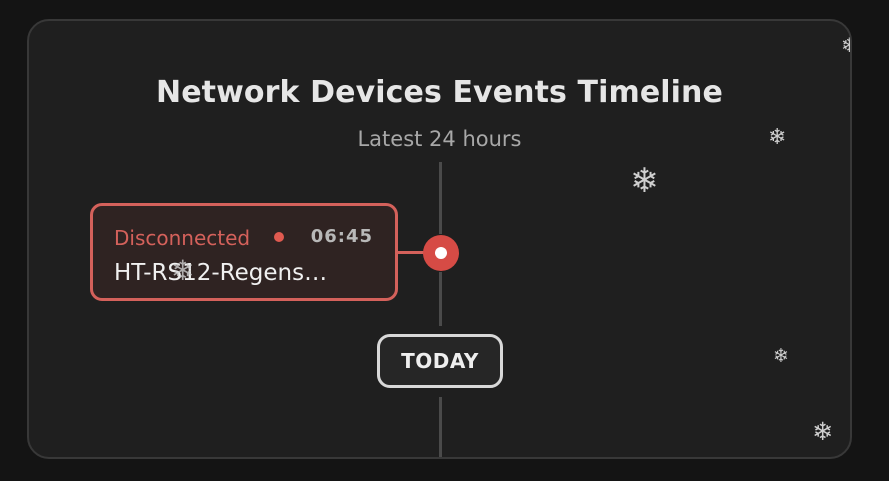 The image size is (889, 481). What do you see at coordinates (412, 252) in the screenshot?
I see `event-connector` at bounding box center [412, 252].